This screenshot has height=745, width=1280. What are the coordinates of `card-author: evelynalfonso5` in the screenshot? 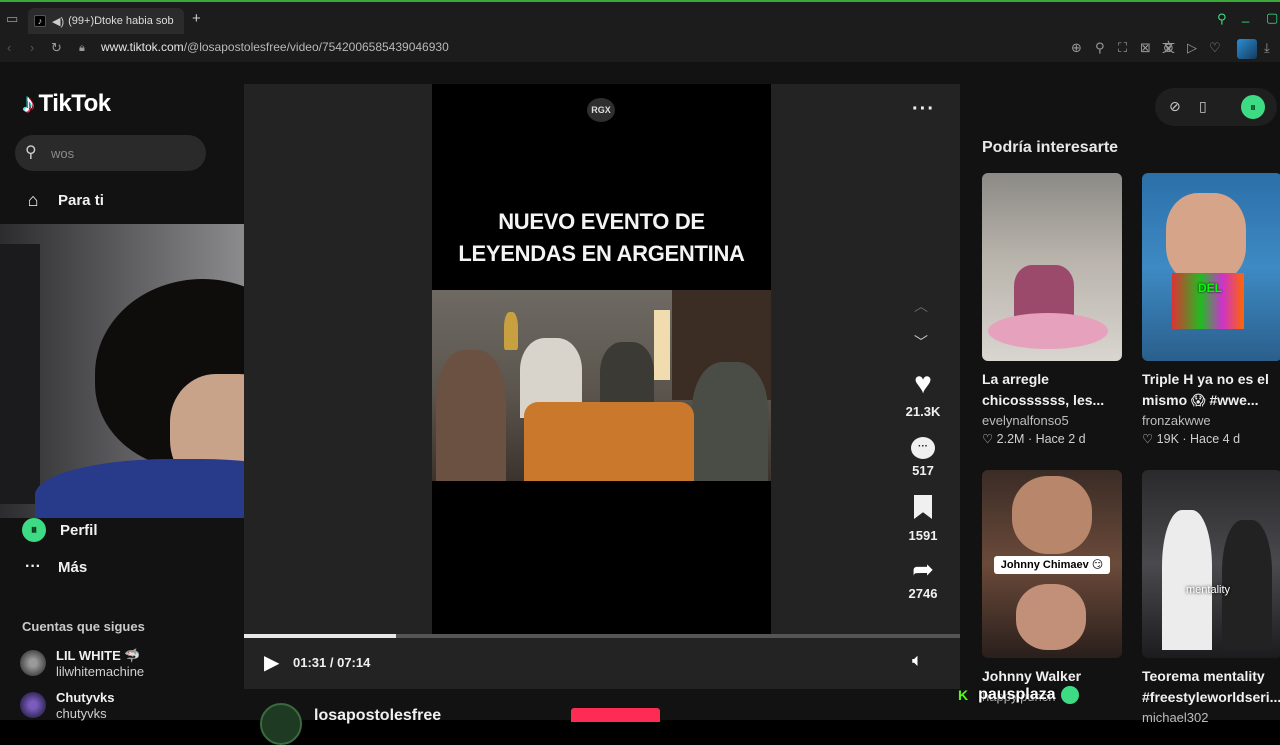 It's located at (1025, 420).